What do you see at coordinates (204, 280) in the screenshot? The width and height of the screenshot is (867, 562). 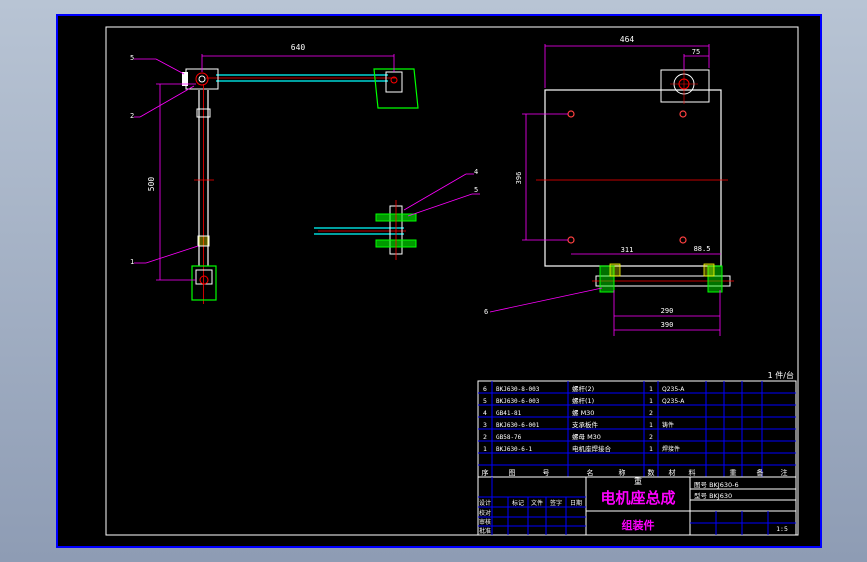 I see `bottom-pivot-hole` at bounding box center [204, 280].